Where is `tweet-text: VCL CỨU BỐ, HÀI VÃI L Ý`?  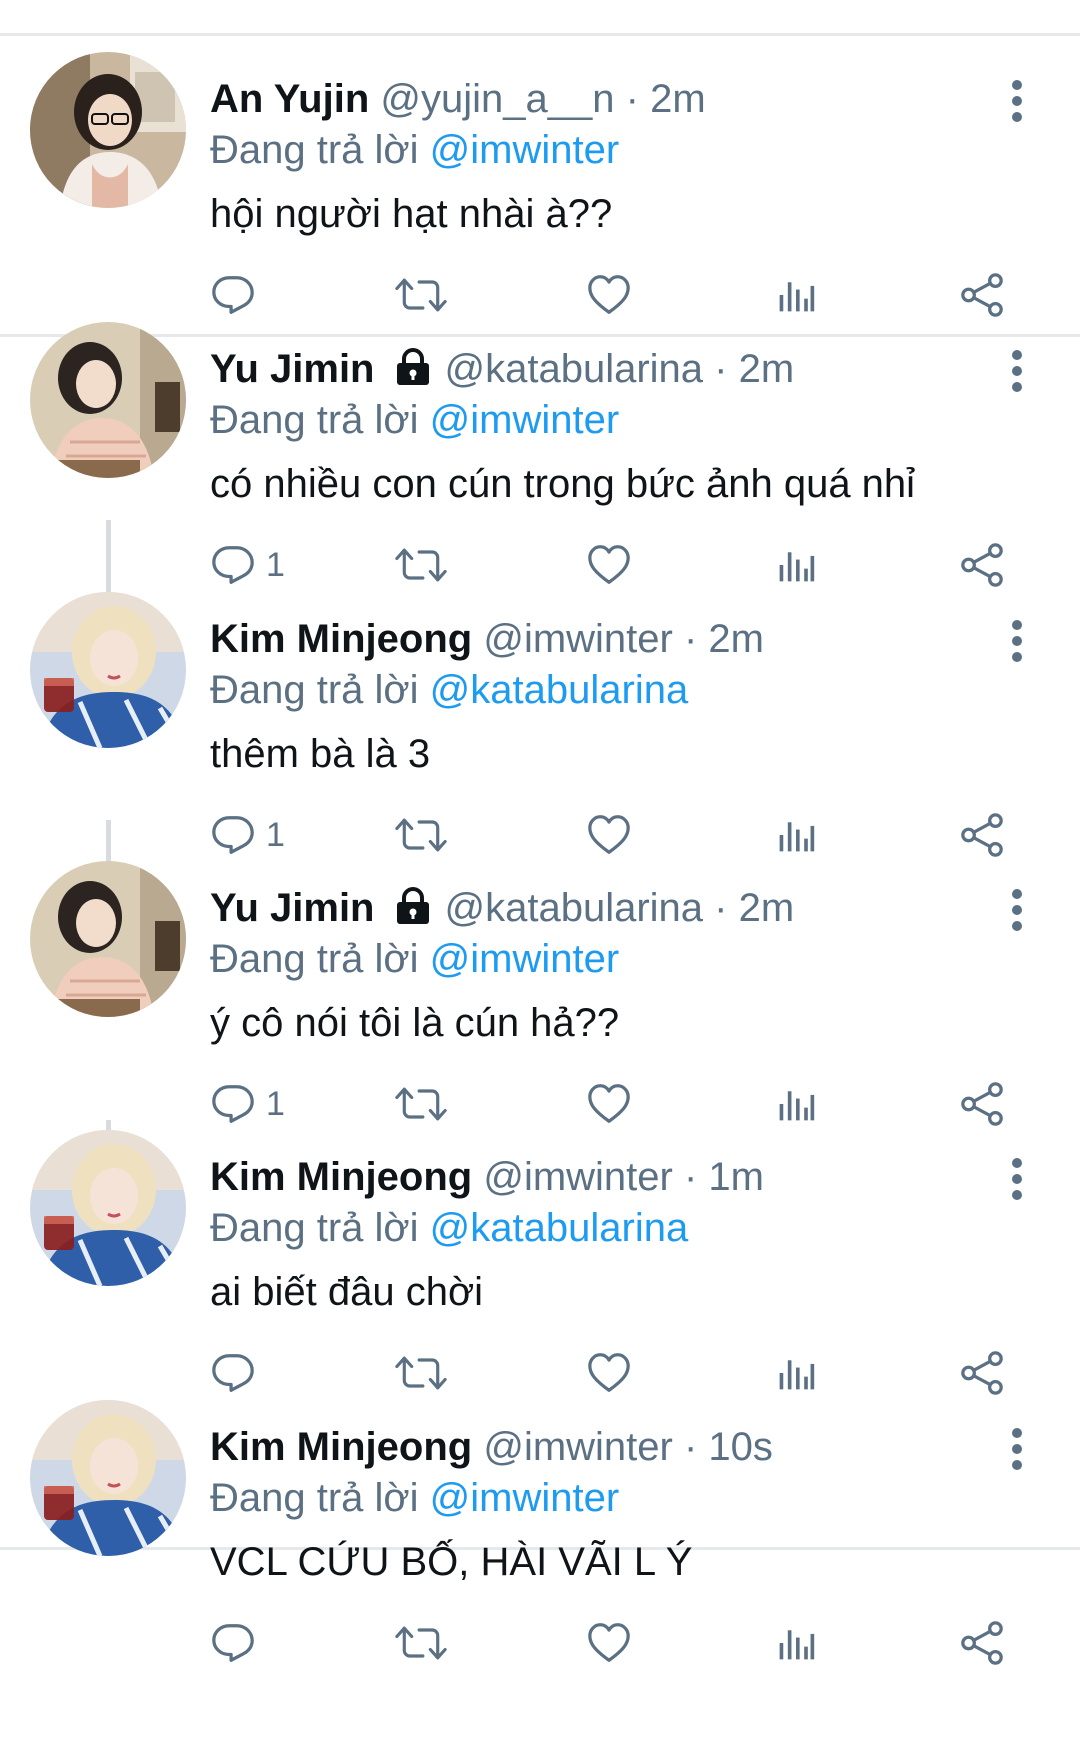 tweet-text: VCL CỨU BỐ, HÀI VÃI L Ý is located at coordinates (451, 1562).